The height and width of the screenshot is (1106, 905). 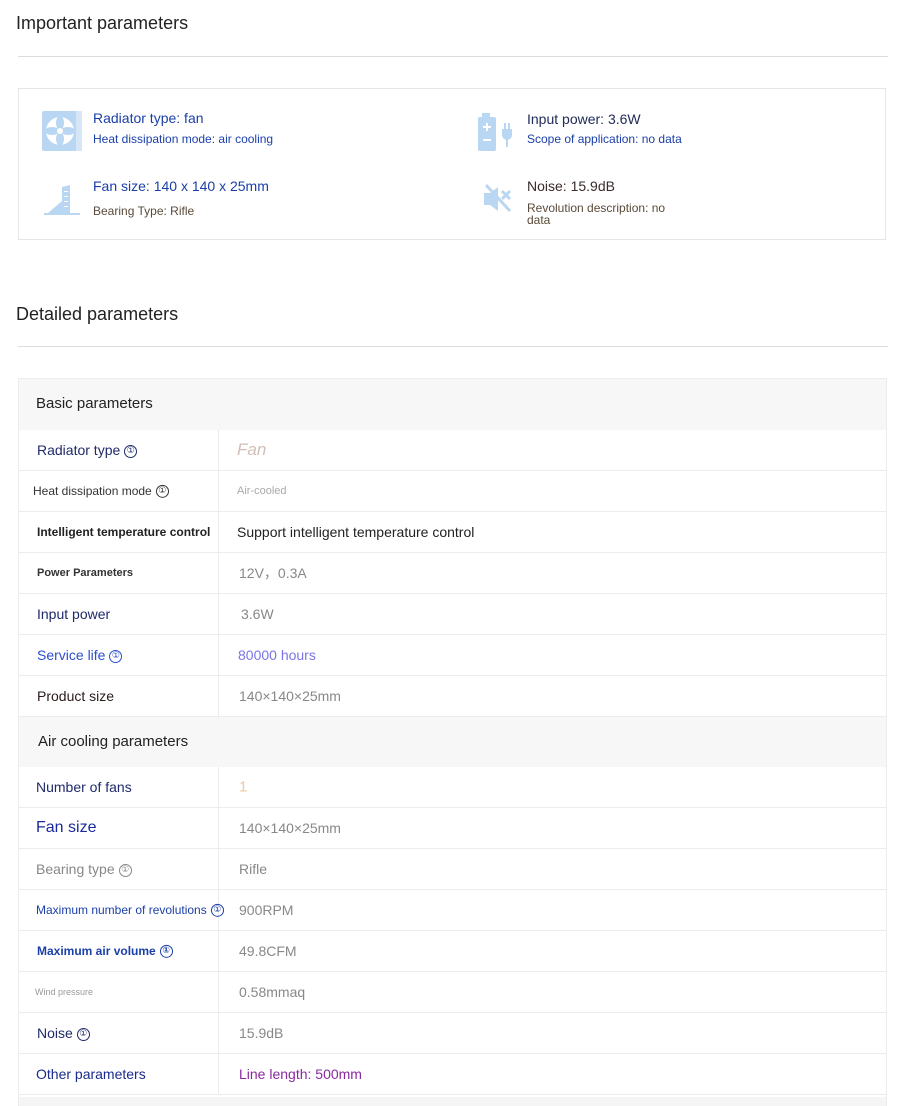 I want to click on table-row: Radiator type ① Fan, so click(x=452, y=450).